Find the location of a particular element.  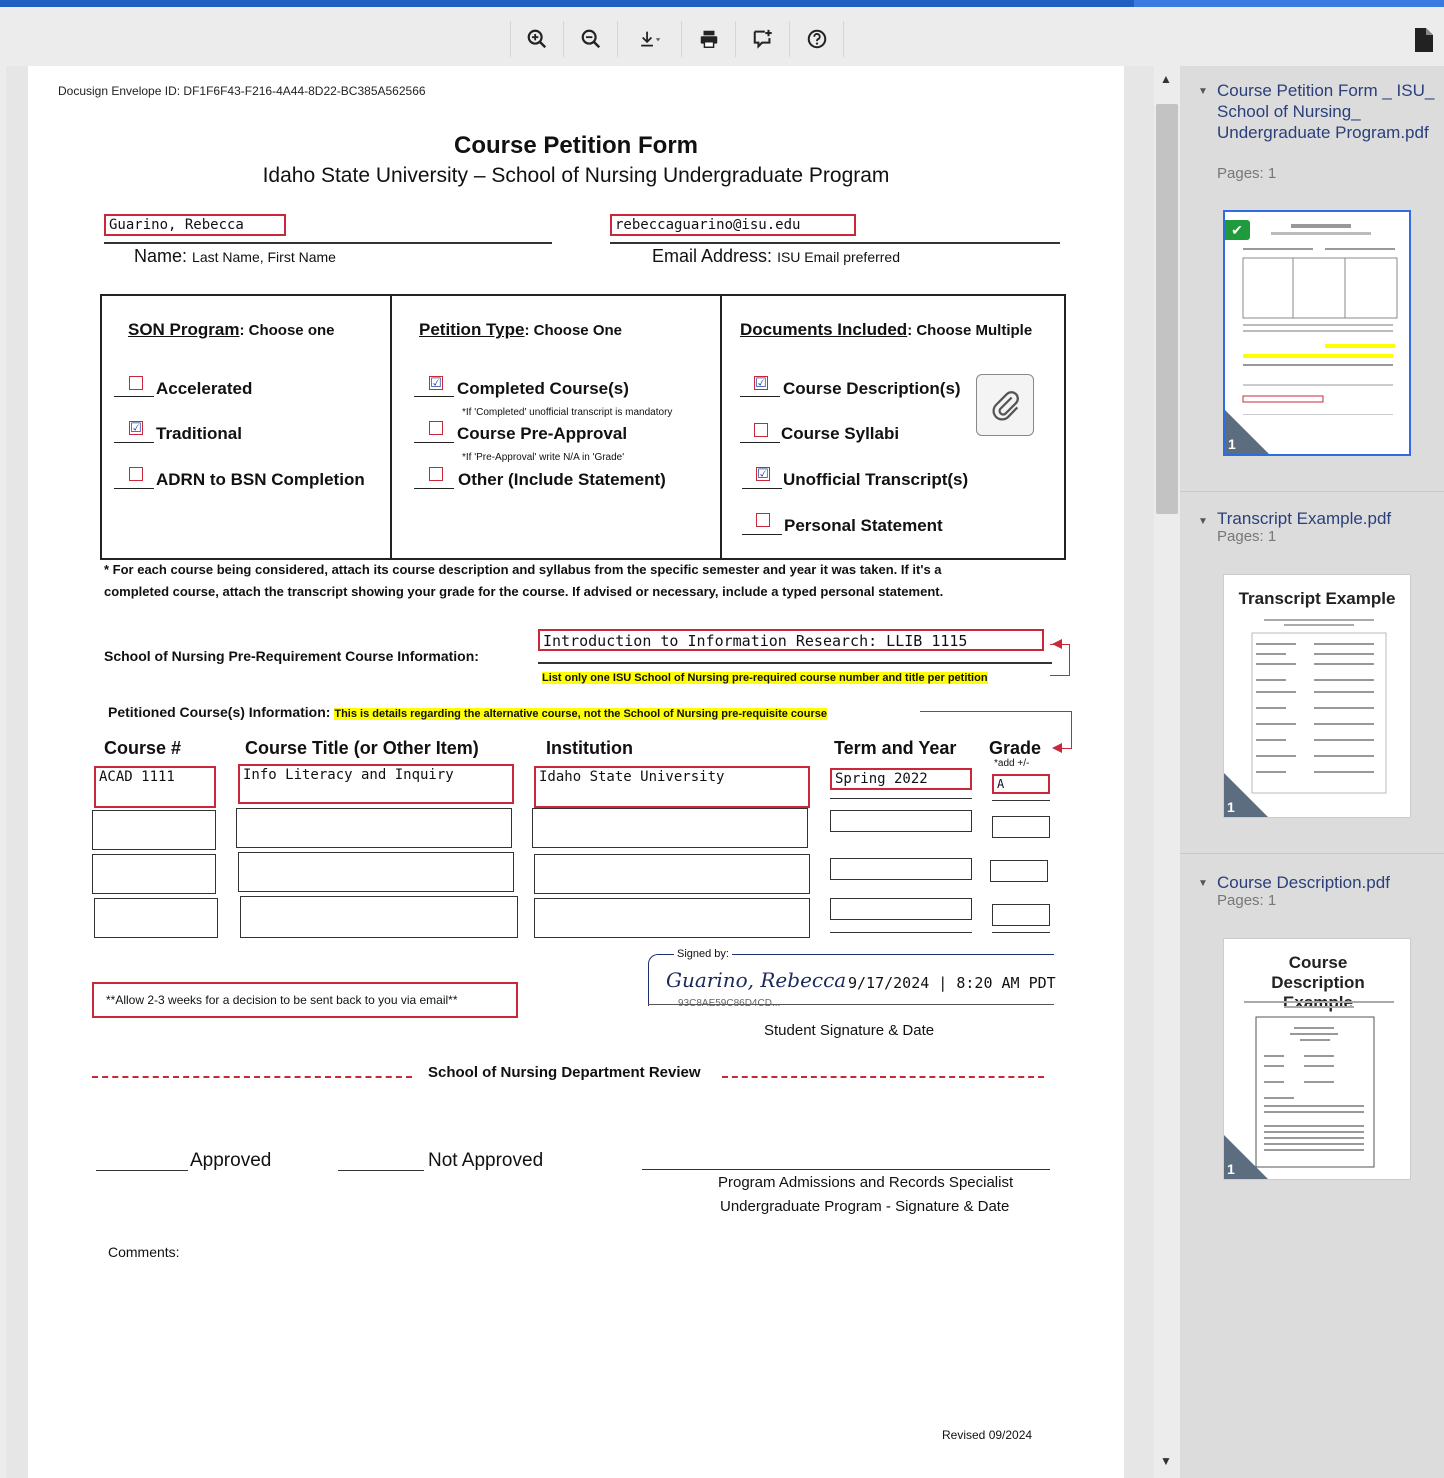

course-number-field: ACAD 1111 is located at coordinates (155, 787).